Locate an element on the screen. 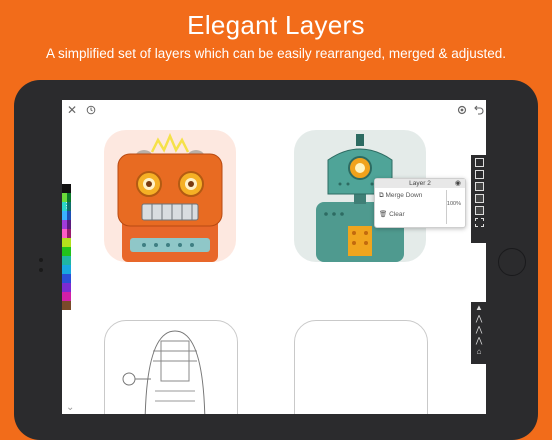 The height and width of the screenshot is (440, 552). orange-robot-illustration is located at coordinates (170, 197).